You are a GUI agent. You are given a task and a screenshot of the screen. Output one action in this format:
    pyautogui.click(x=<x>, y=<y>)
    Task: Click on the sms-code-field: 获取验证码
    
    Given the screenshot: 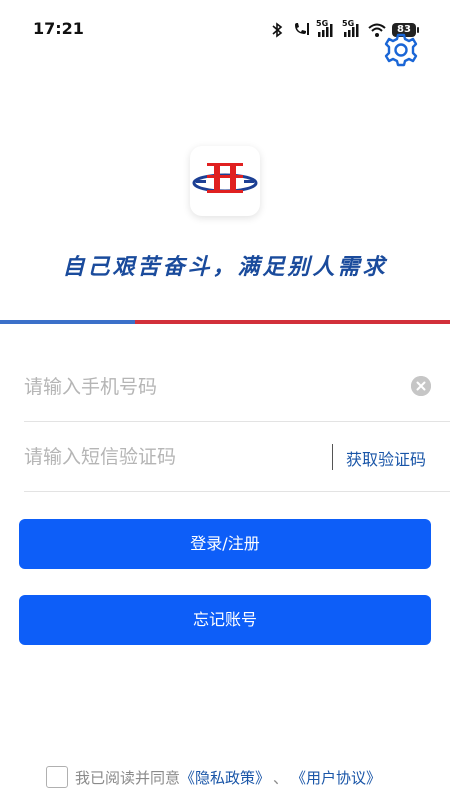 What is the action you would take?
    pyautogui.click(x=237, y=457)
    